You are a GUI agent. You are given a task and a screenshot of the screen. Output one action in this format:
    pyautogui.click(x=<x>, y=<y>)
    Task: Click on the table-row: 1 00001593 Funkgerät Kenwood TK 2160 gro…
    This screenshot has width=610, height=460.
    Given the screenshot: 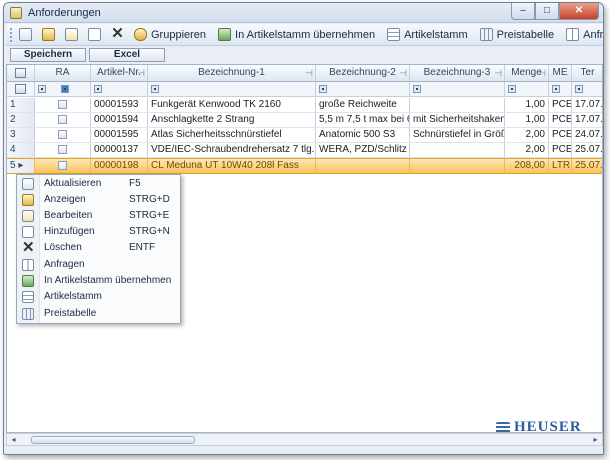 What is the action you would take?
    pyautogui.click(x=305, y=105)
    